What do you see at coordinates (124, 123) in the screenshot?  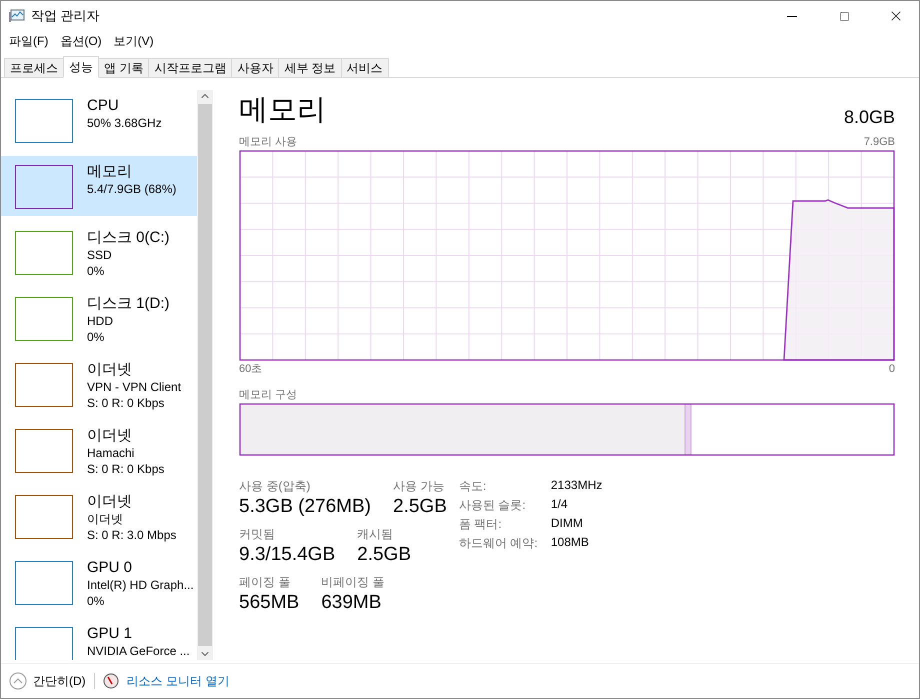 I see `item-detail: 50% 3.68GHz` at bounding box center [124, 123].